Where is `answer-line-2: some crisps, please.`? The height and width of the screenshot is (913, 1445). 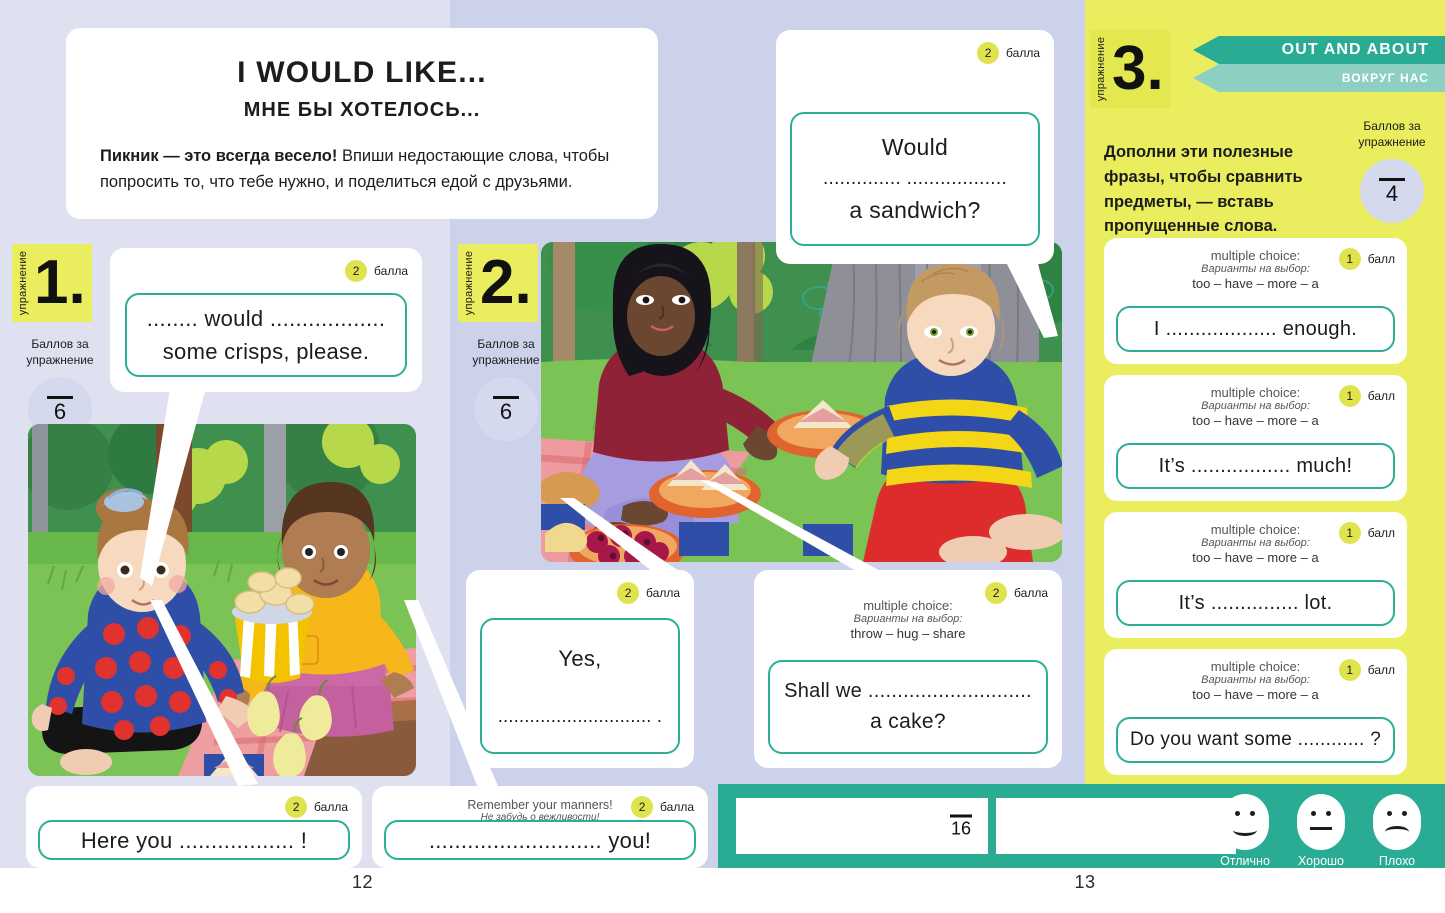 answer-line-2: some crisps, please. is located at coordinates (266, 351).